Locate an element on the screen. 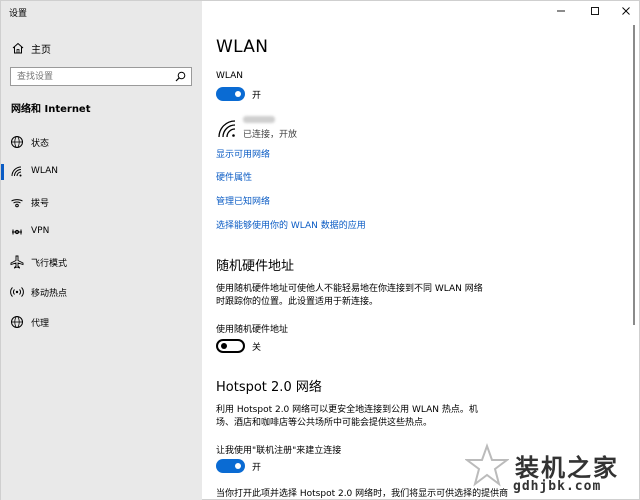  sidebar-item-hotspot: 移动热点 is located at coordinates (101, 292).